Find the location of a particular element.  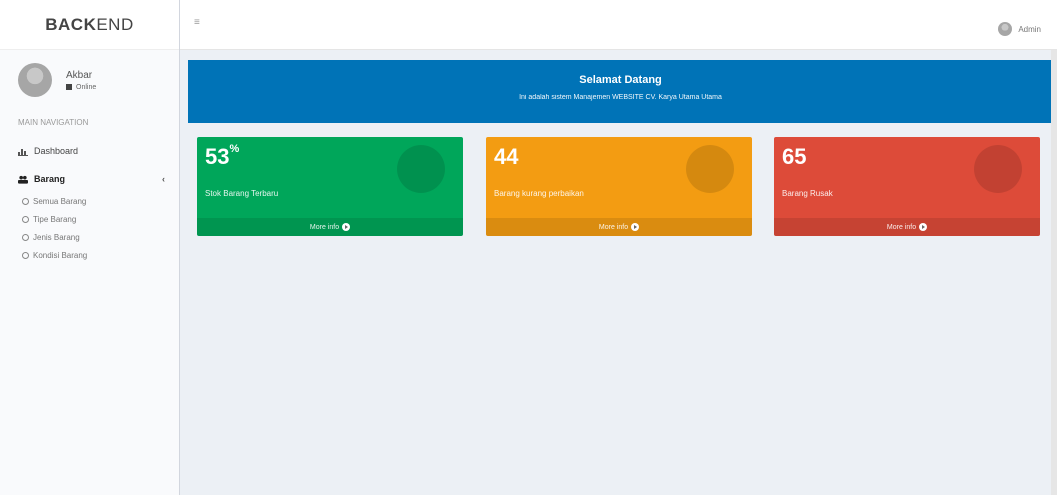

user-panel: Akbar Online is located at coordinates (89, 80).